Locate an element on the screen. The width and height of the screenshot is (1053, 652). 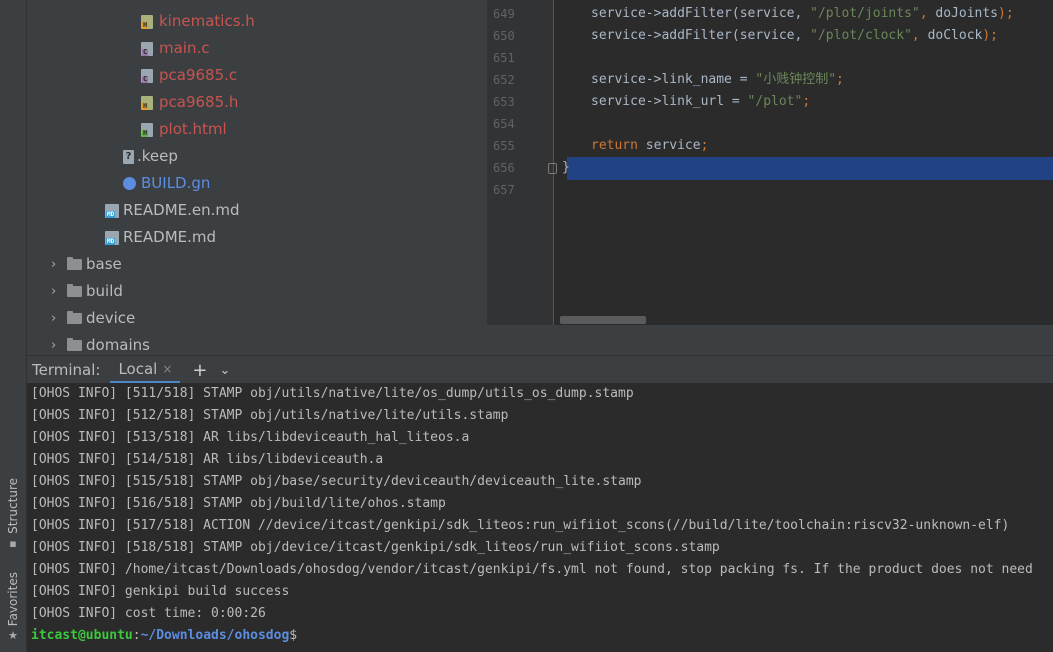
code-token: "/plot/joints" is located at coordinates (865, 13).